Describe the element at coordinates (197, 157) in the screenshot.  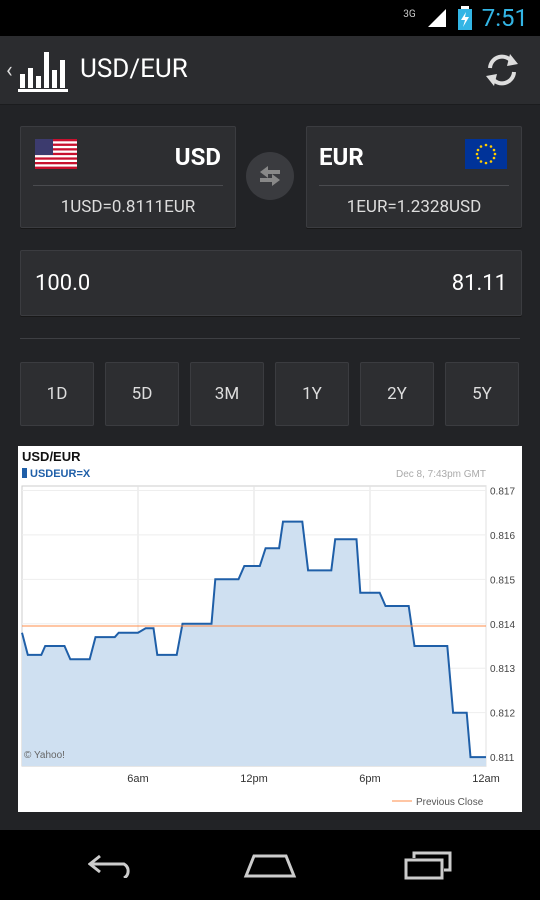
I see `from-currency-code: USD` at that location.